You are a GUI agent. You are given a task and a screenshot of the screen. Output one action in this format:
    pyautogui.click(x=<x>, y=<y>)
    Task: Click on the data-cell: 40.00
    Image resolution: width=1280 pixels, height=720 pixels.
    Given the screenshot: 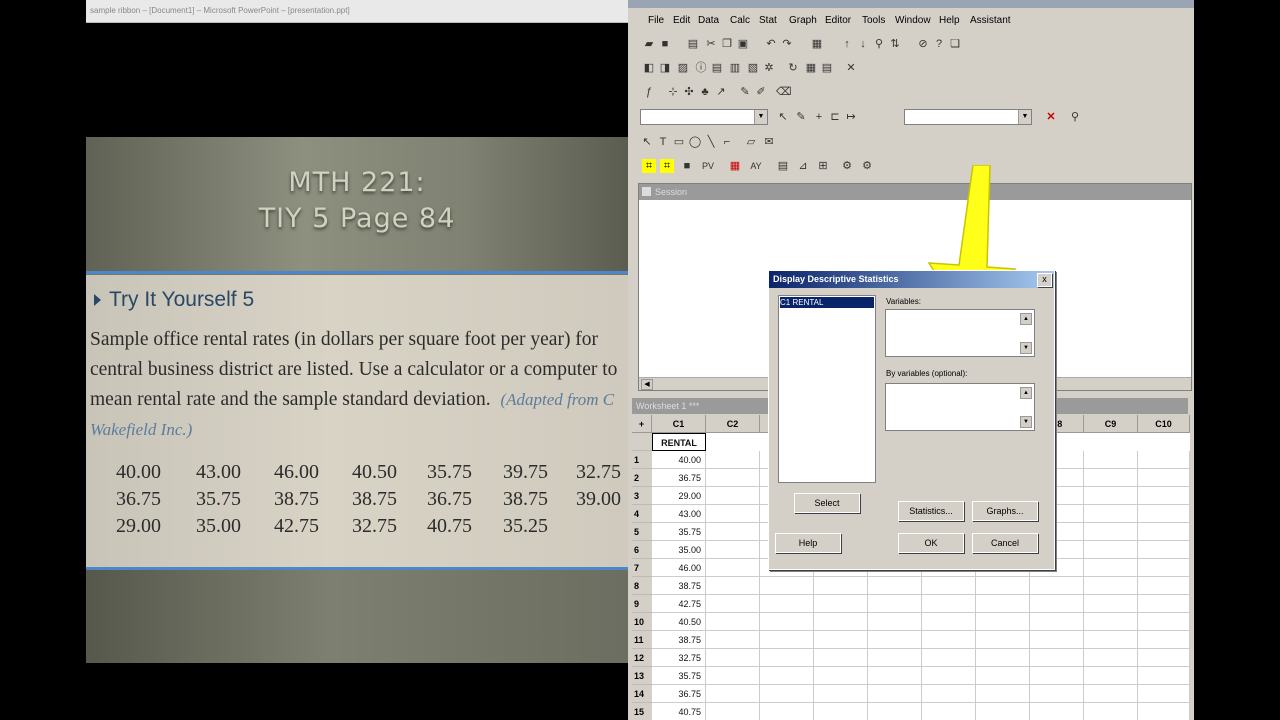 What is the action you would take?
    pyautogui.click(x=679, y=460)
    